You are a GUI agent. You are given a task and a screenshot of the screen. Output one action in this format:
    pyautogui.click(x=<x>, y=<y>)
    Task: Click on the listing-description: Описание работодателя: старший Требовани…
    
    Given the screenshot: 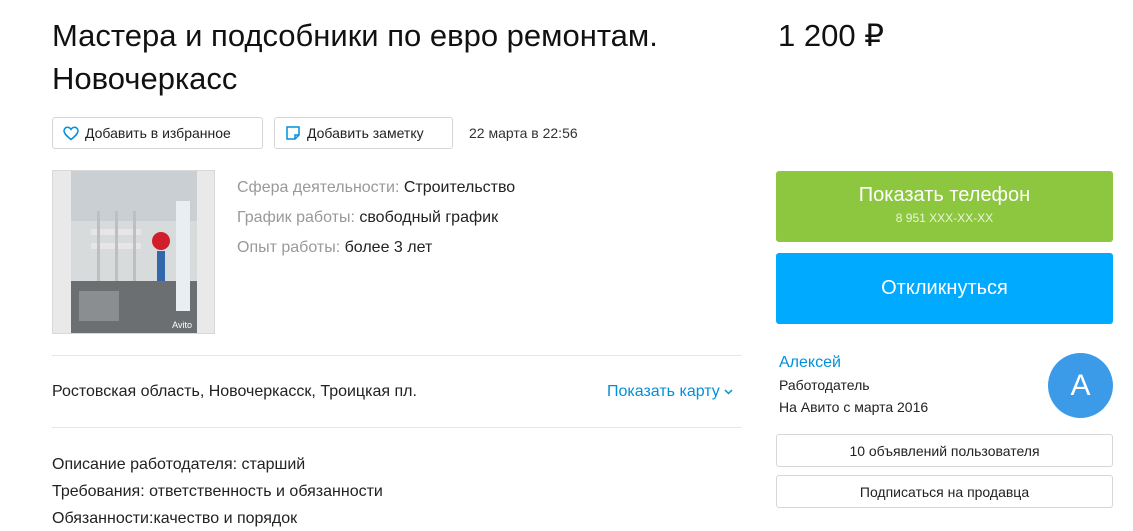 What is the action you would take?
    pyautogui.click(x=217, y=491)
    